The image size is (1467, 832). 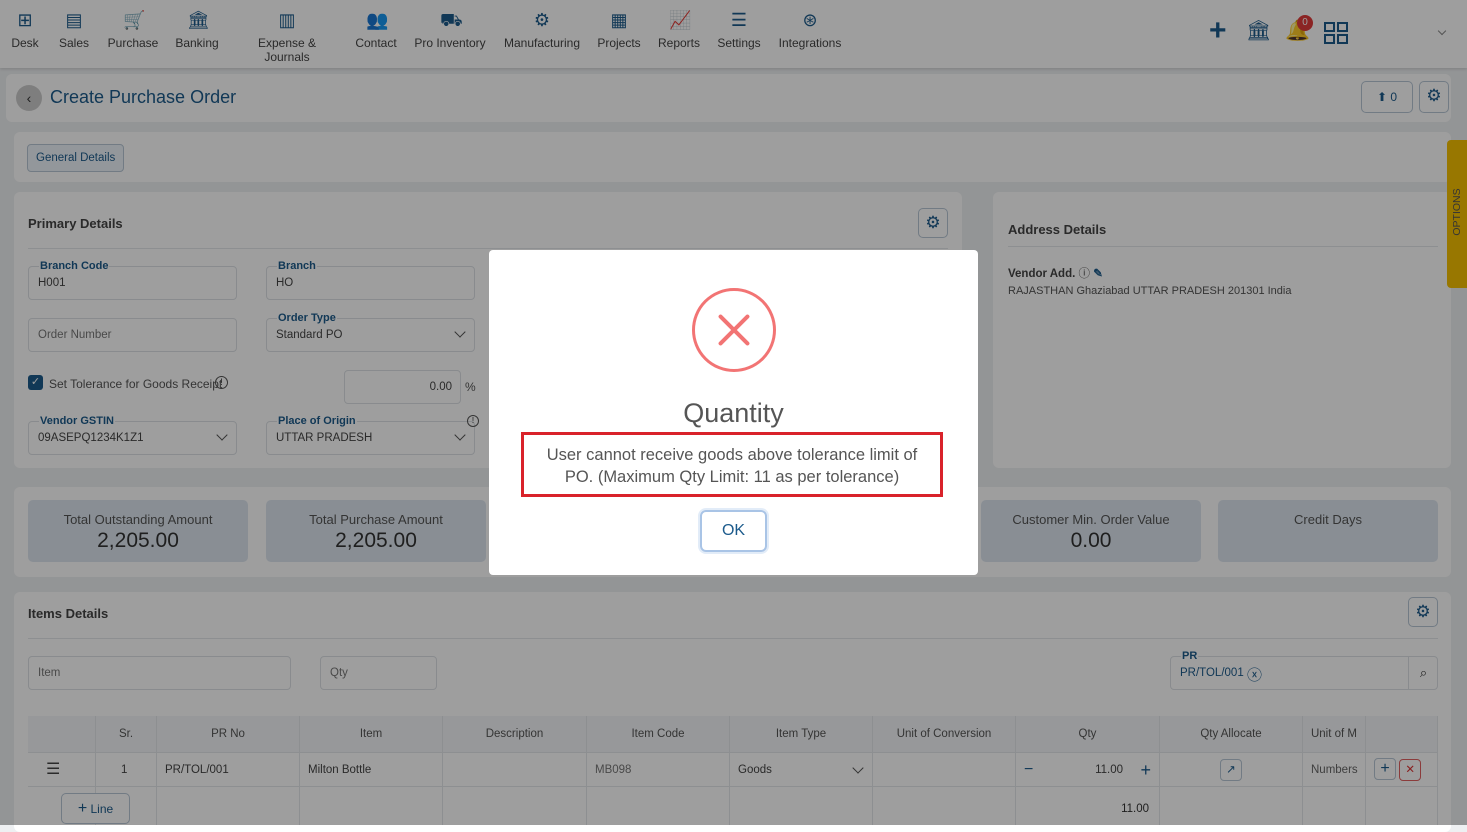 I want to click on error-x-icon, so click(x=734, y=330).